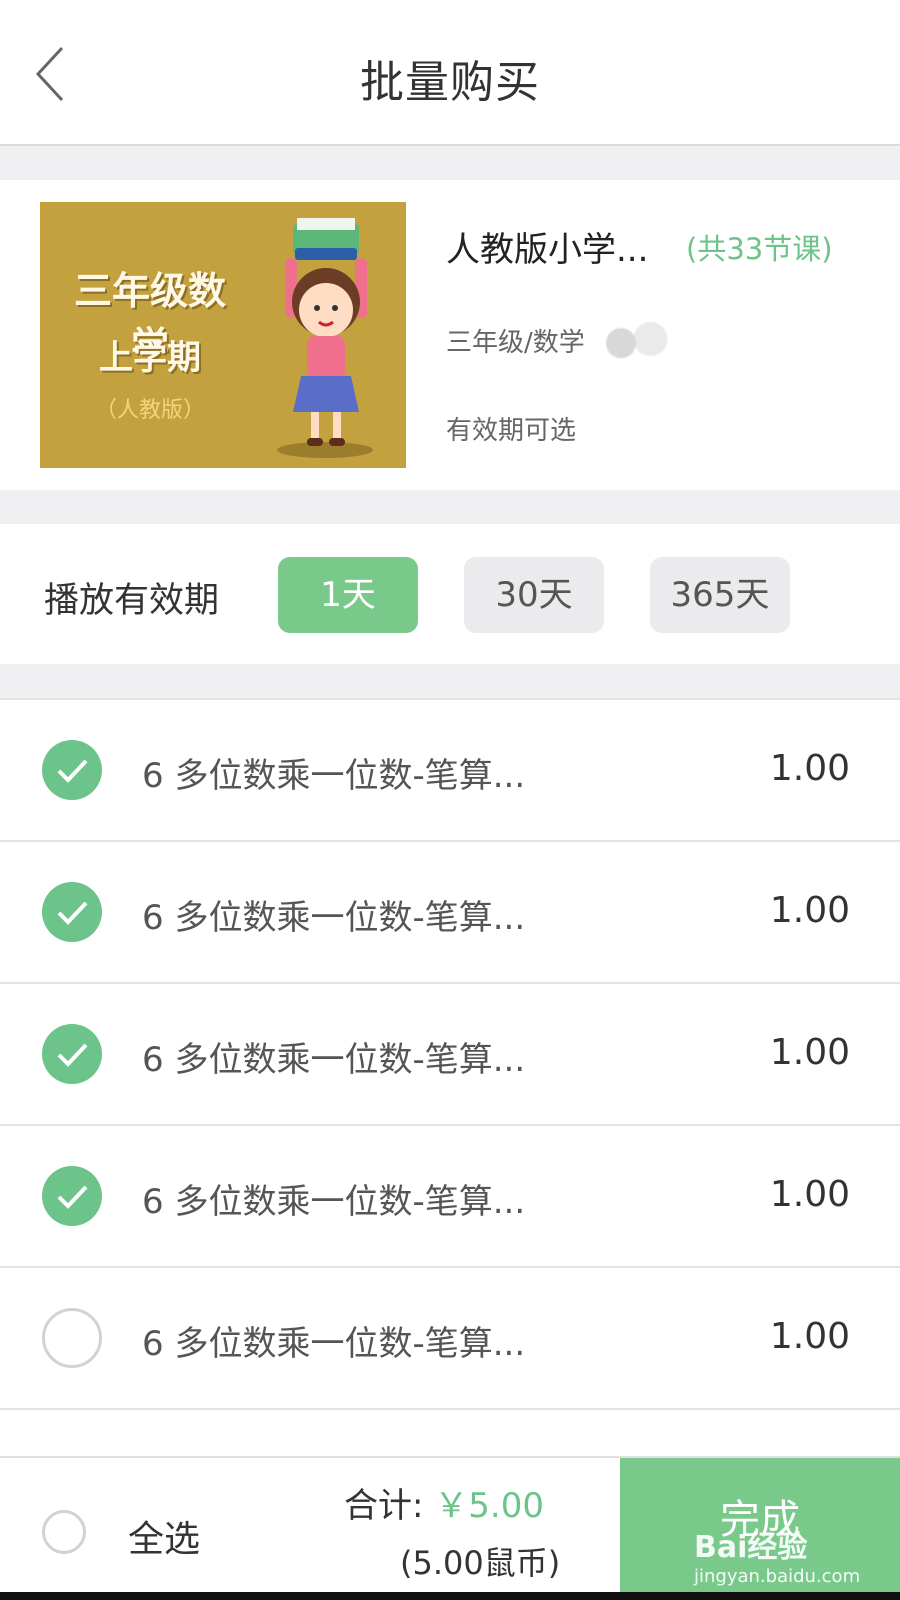 This screenshot has width=900, height=1600. What do you see at coordinates (164, 1536) in the screenshot?
I see `select-all-label: 全选` at bounding box center [164, 1536].